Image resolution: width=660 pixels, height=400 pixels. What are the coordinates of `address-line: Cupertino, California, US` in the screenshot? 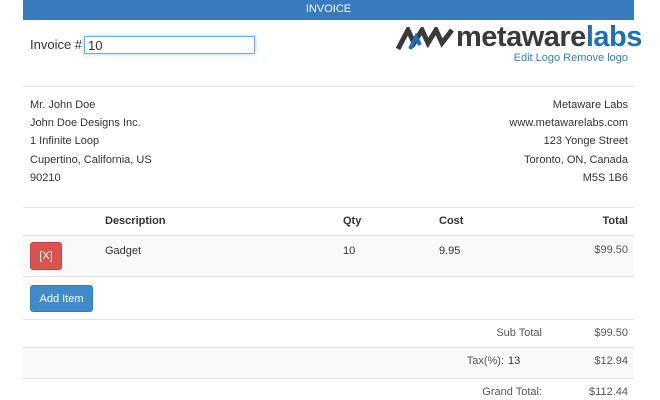 It's located at (91, 159).